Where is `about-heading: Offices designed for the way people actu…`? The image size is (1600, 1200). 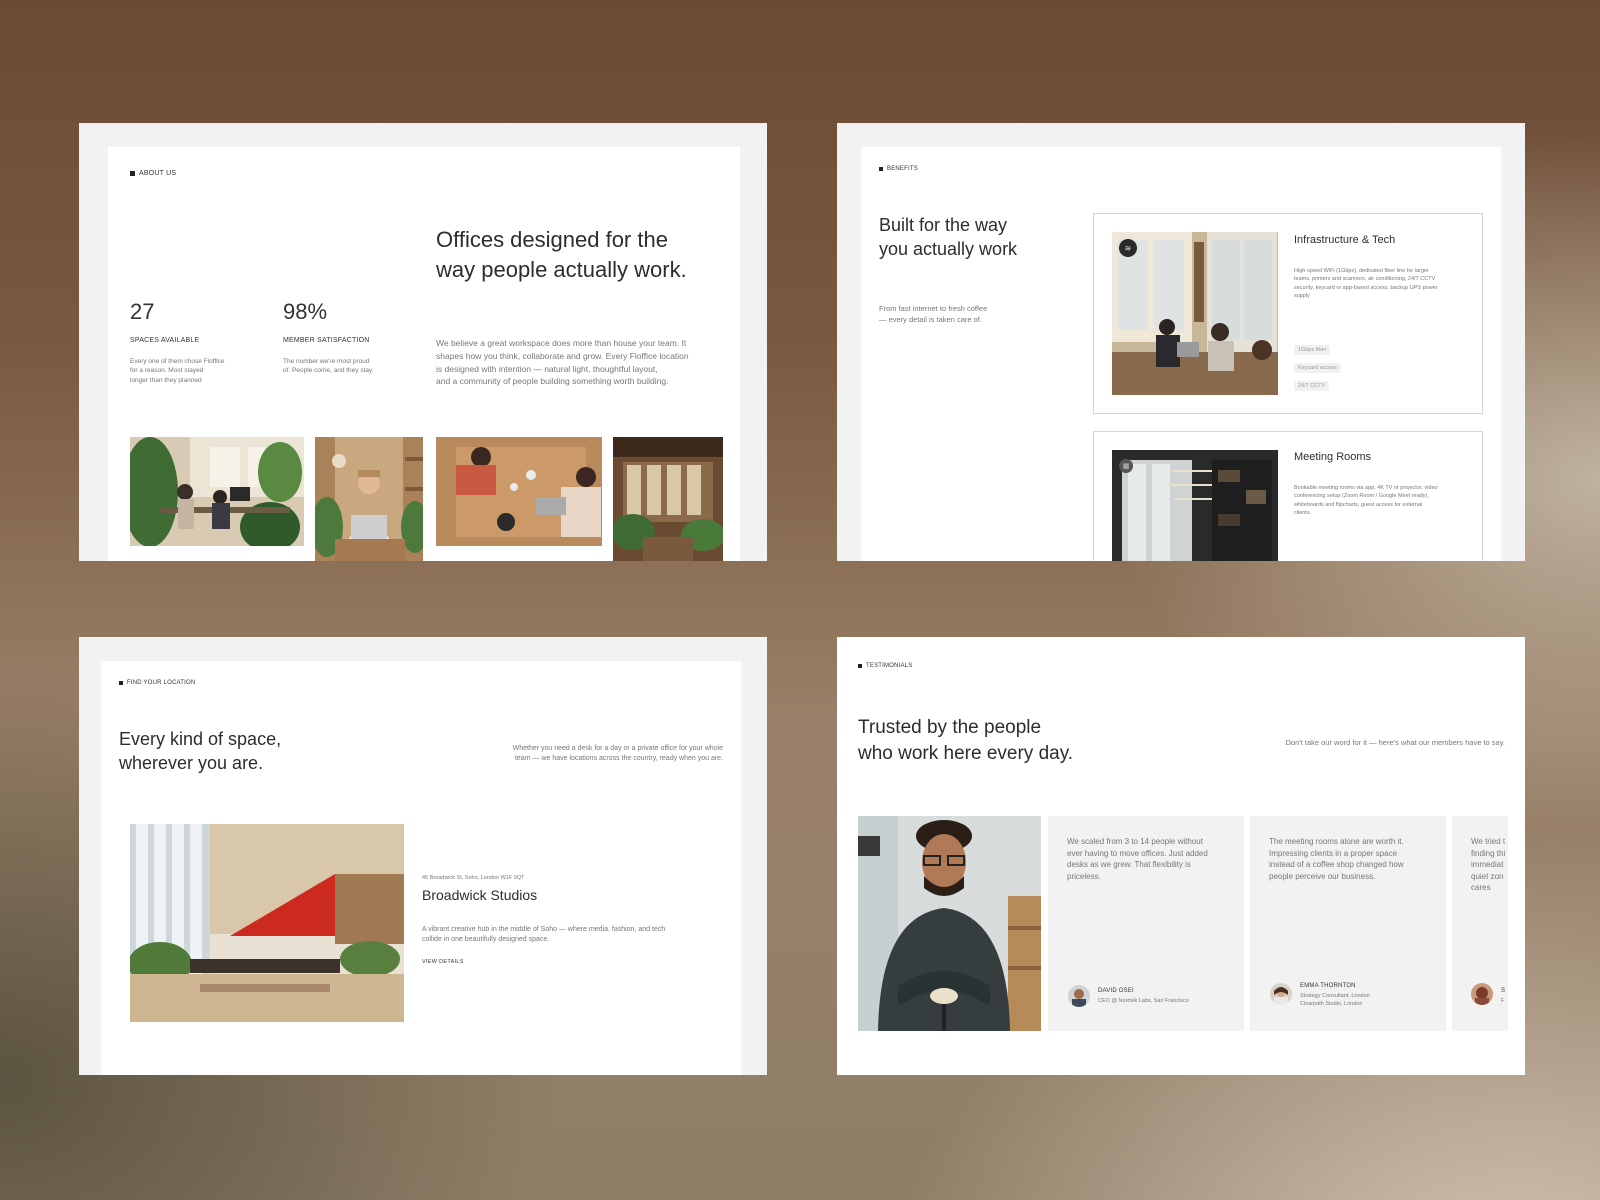
about-heading: Offices designed for the way people actu… is located at coordinates (561, 254).